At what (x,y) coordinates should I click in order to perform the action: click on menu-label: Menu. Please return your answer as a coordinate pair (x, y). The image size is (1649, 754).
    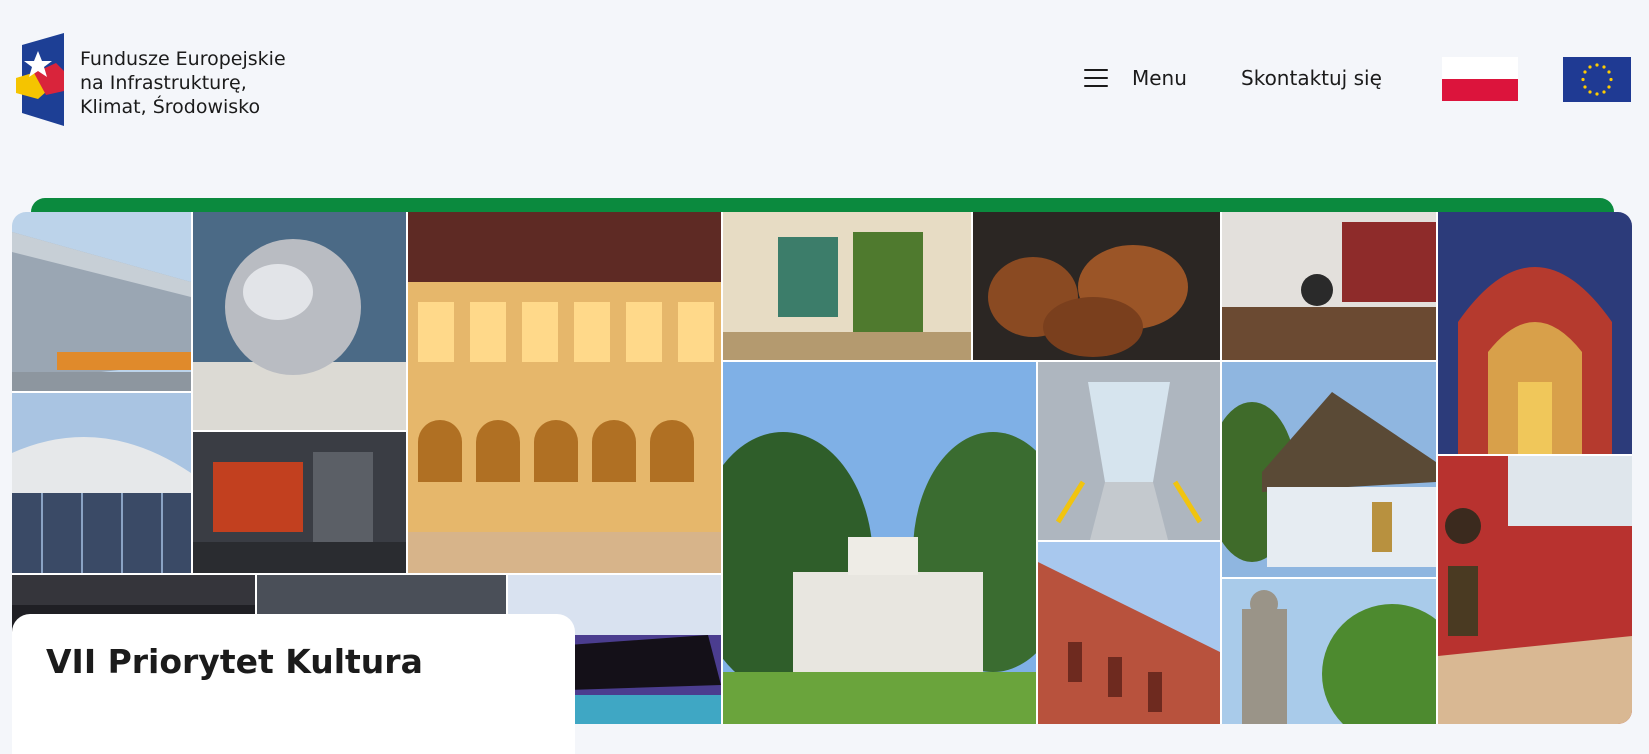
    Looking at the image, I should click on (1159, 78).